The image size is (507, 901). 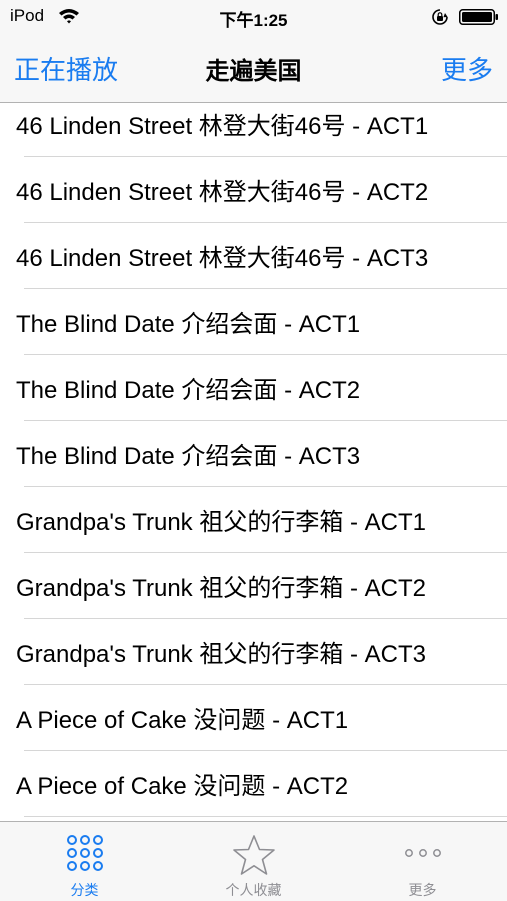 What do you see at coordinates (253, 891) in the screenshot?
I see `tab-label: 个人收藏` at bounding box center [253, 891].